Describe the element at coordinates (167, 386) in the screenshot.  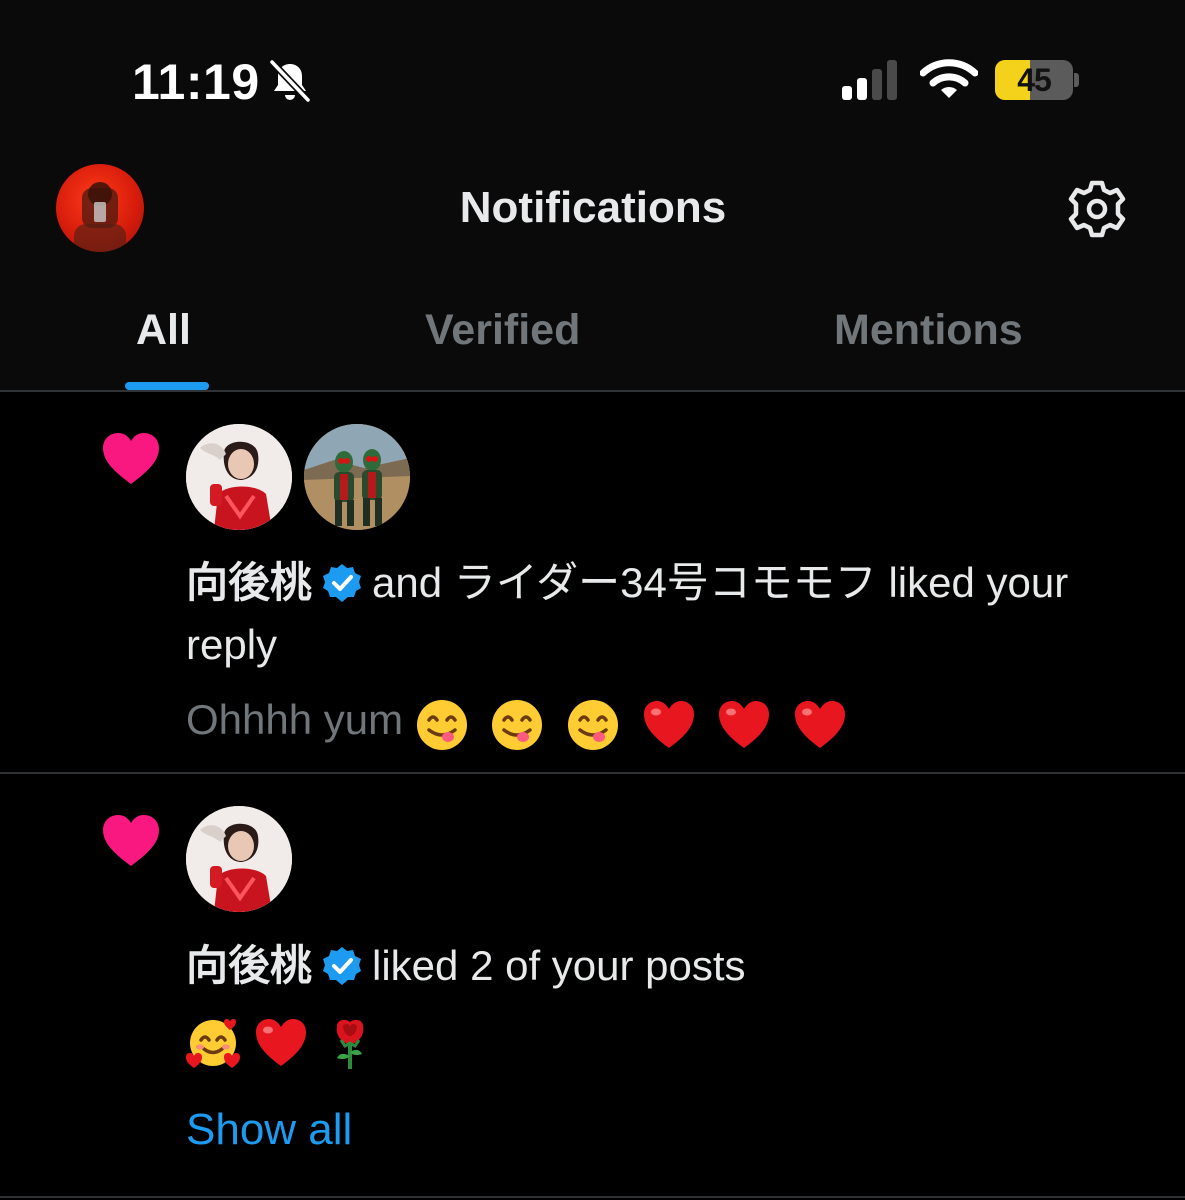
I see `active-tab-indicator` at that location.